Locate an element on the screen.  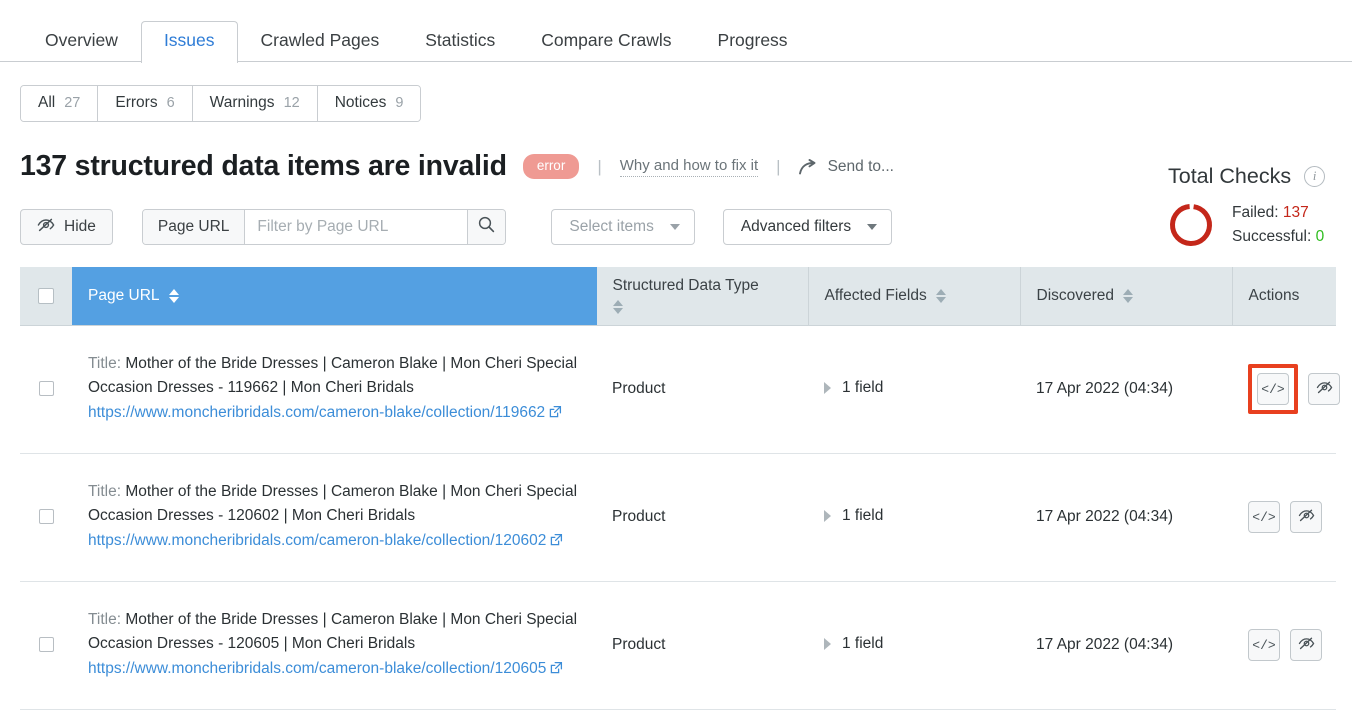
tab-statistics: Statistics is located at coordinates (460, 42).